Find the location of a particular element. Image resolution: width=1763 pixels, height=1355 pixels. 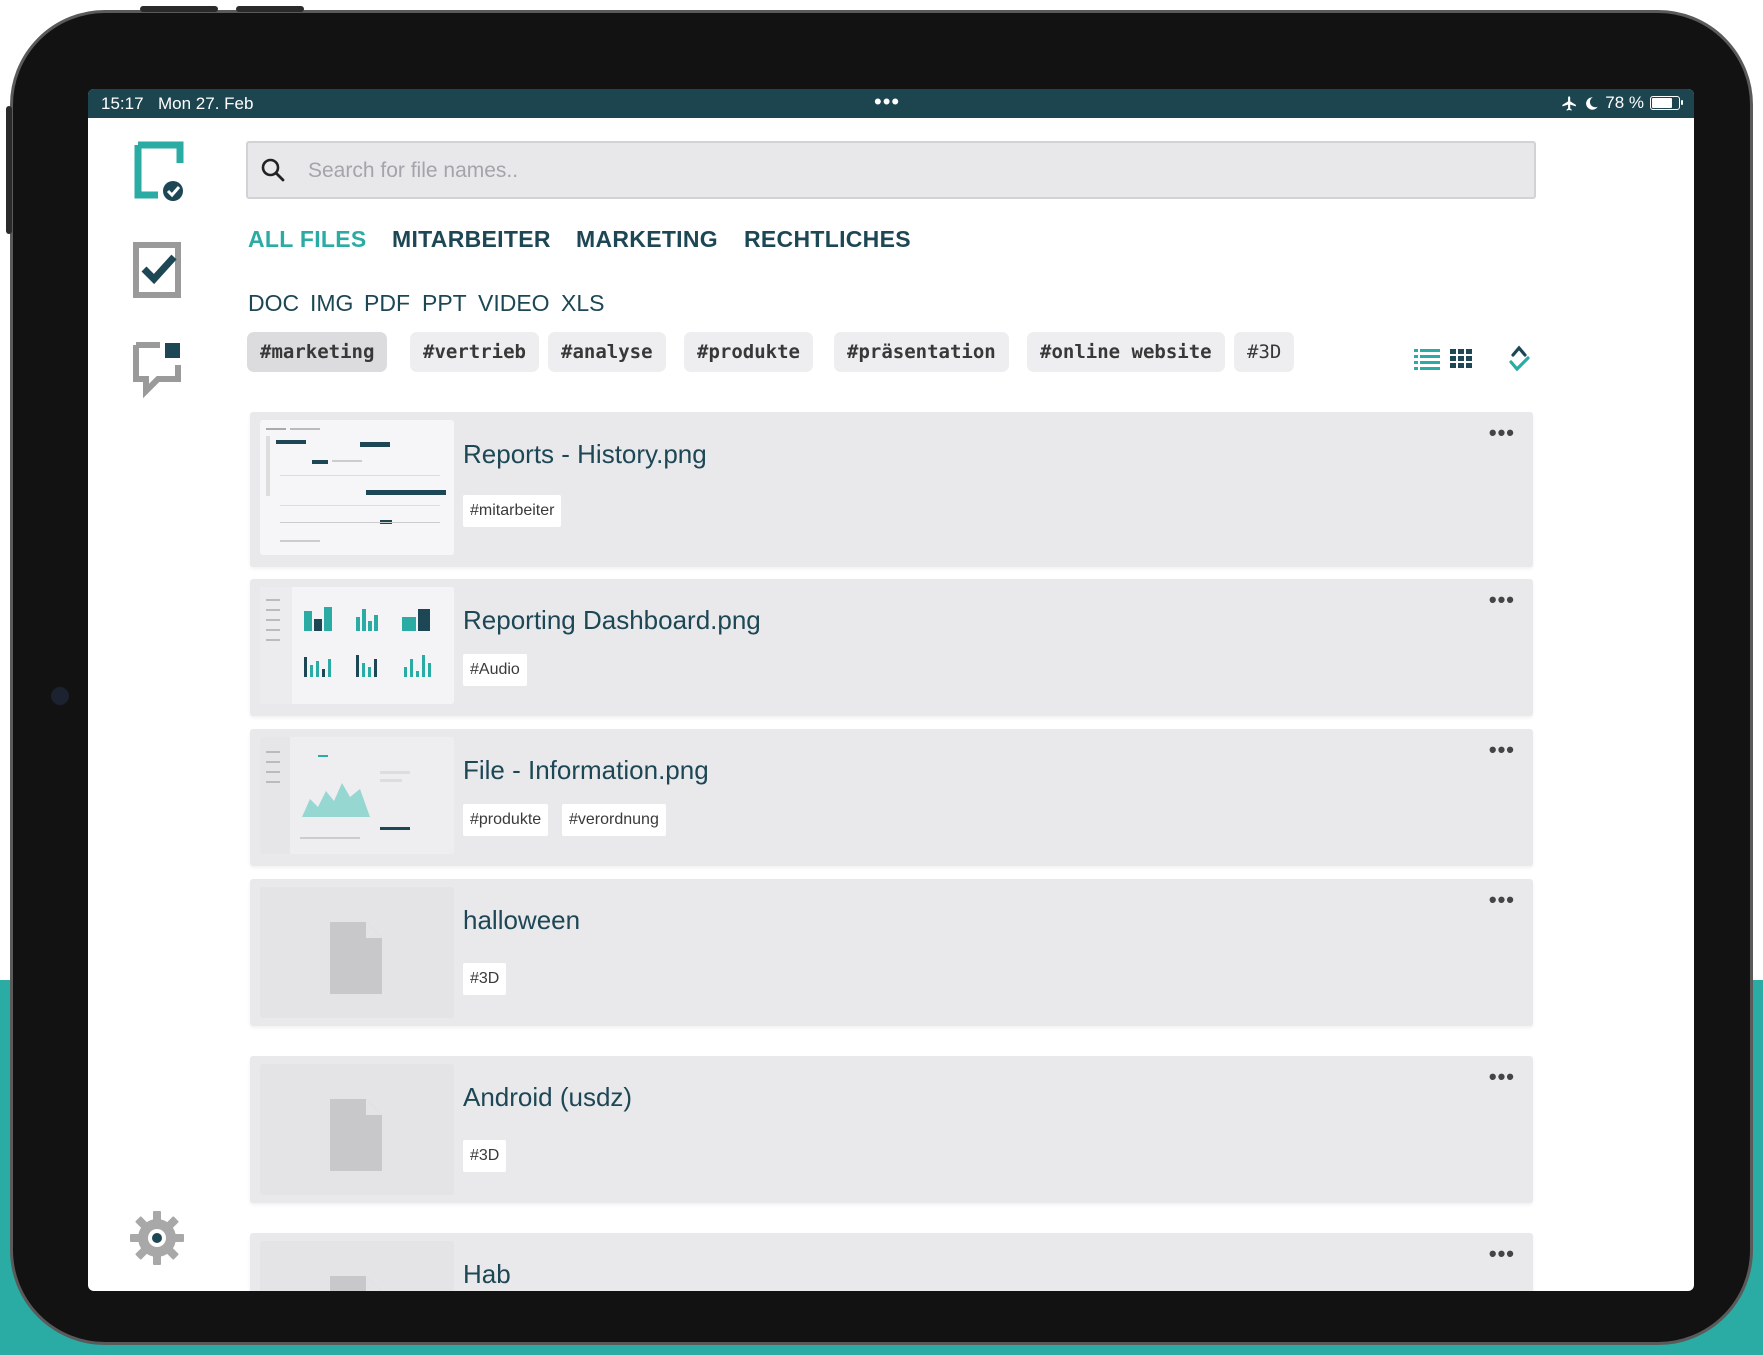

status-right: 78 % is located at coordinates (1622, 103).